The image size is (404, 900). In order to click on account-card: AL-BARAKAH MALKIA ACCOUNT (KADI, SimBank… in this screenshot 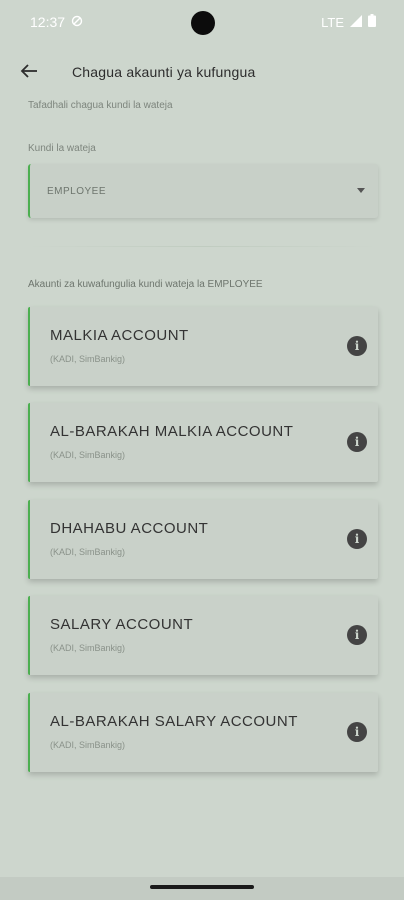, I will do `click(203, 442)`.